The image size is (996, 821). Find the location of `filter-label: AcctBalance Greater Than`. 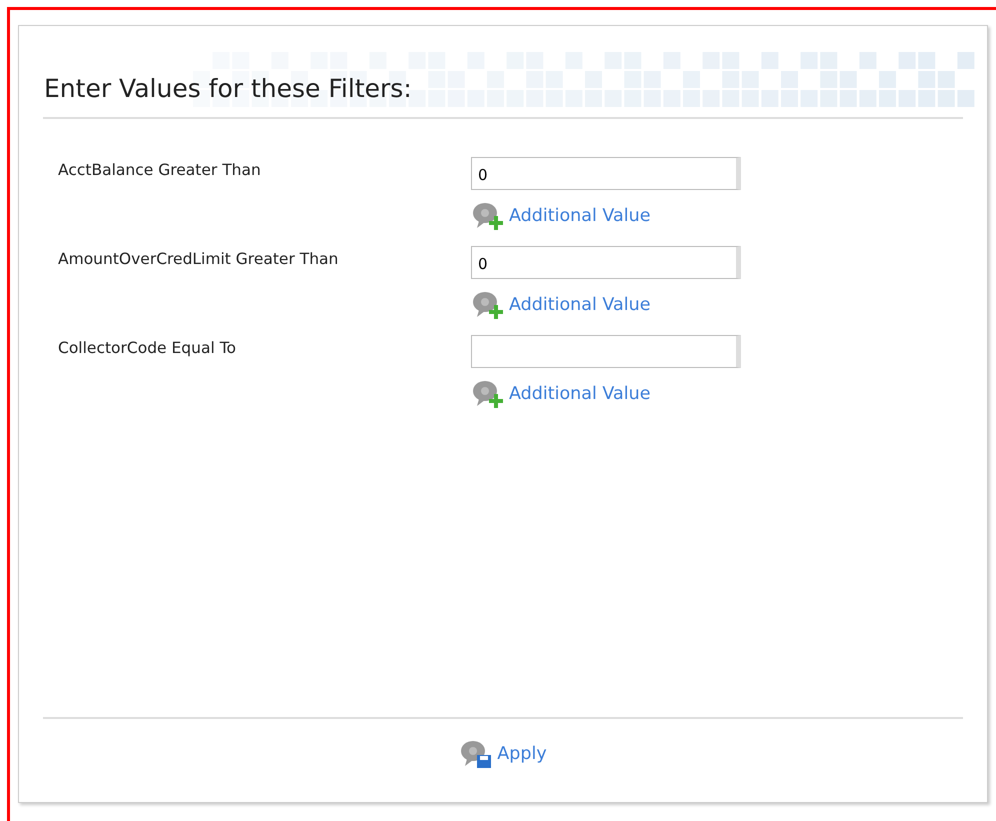

filter-label: AcctBalance Greater Than is located at coordinates (159, 170).